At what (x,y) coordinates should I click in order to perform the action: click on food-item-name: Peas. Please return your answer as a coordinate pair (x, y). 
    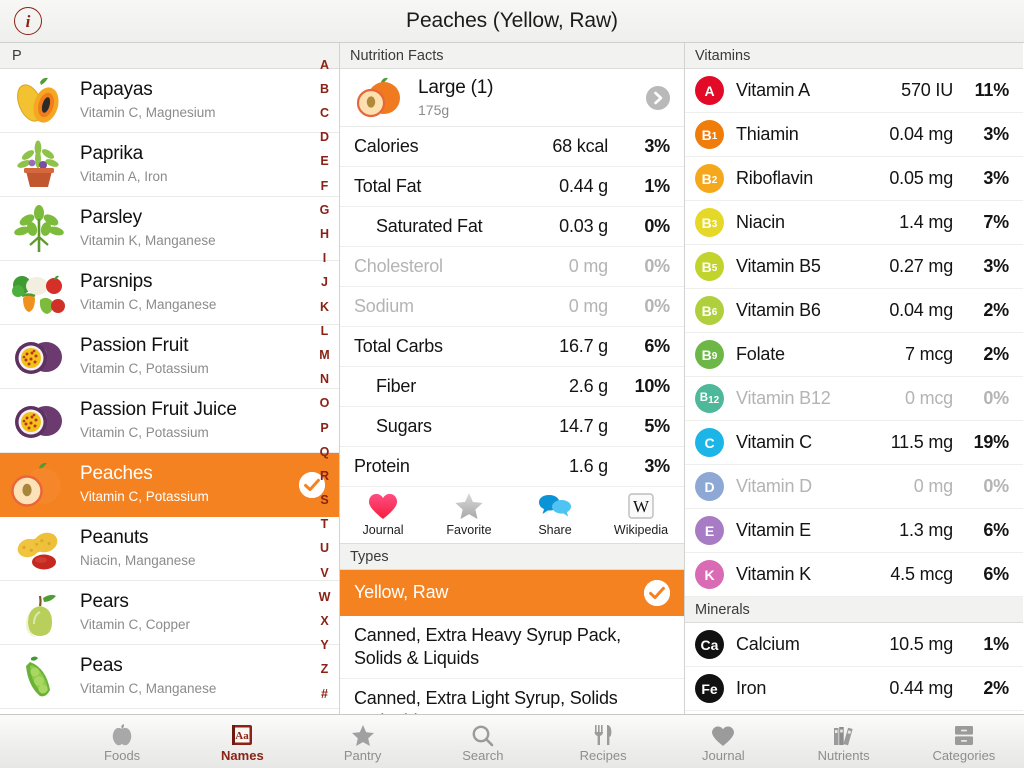
    Looking at the image, I should click on (101, 666).